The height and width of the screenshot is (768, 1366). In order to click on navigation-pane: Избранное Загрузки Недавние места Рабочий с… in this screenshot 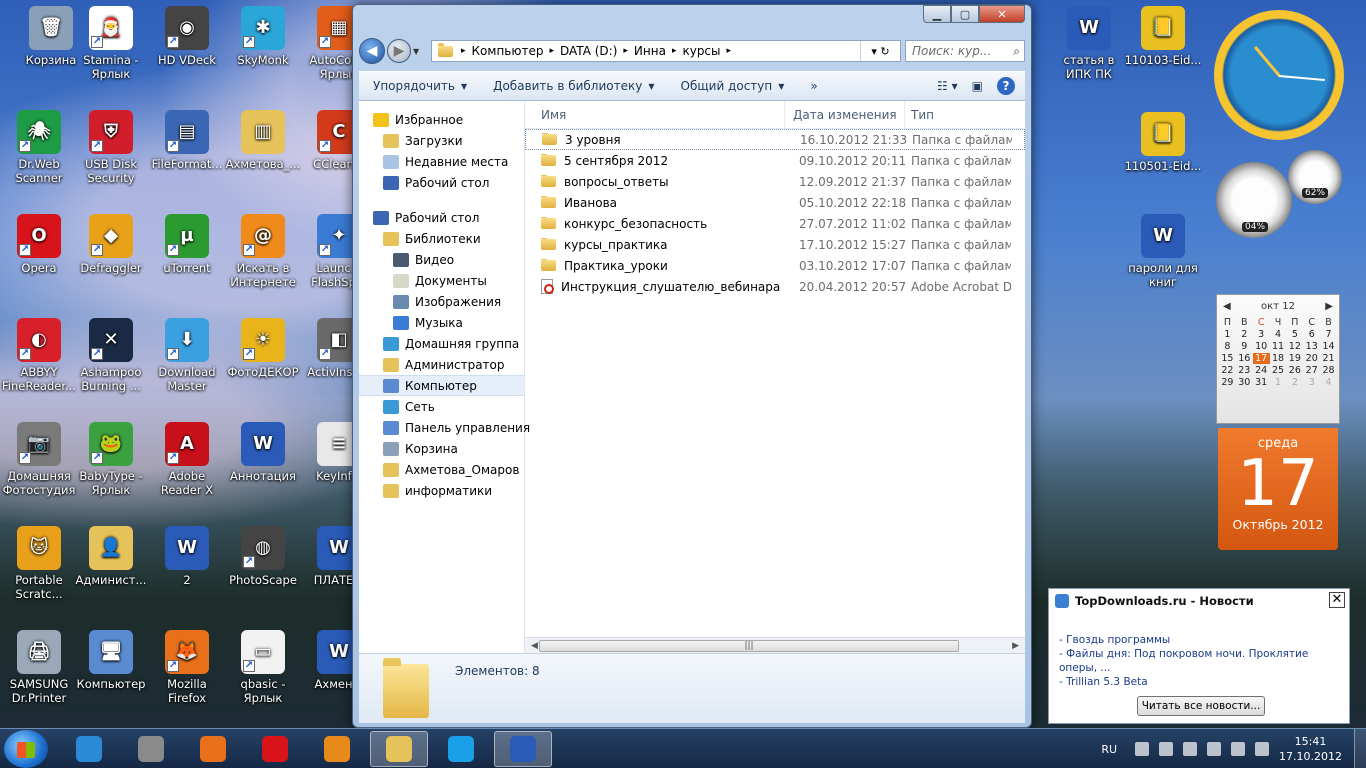, I will do `click(444, 377)`.